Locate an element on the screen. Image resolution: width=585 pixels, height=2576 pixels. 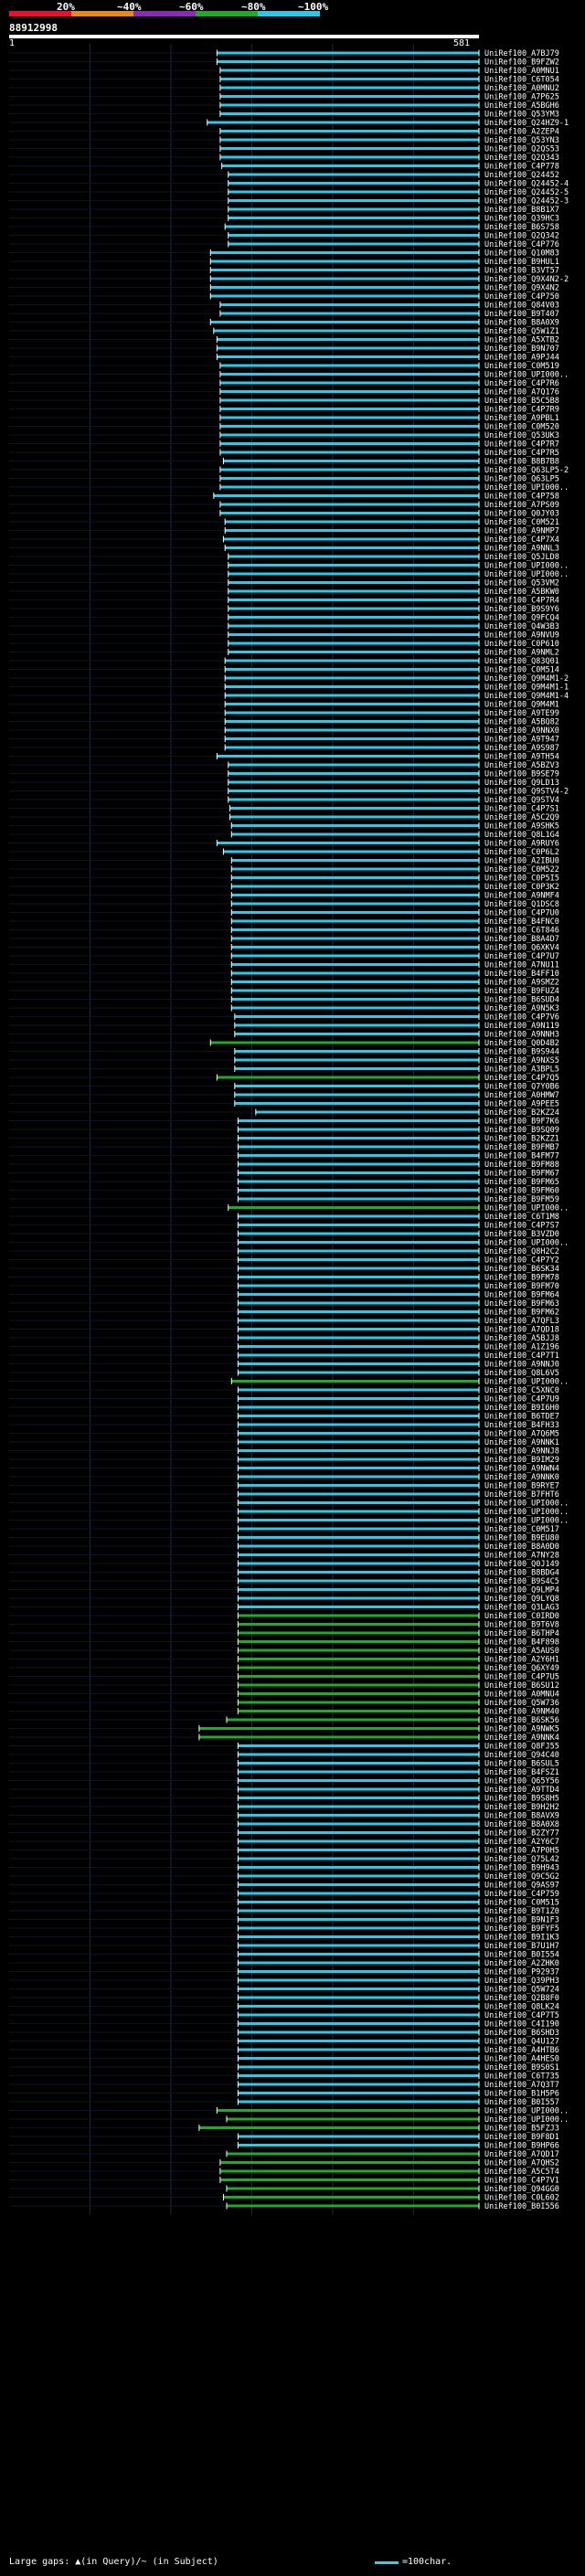
hit-label: UniRef100_A7BJ79 is located at coordinates (521, 53).